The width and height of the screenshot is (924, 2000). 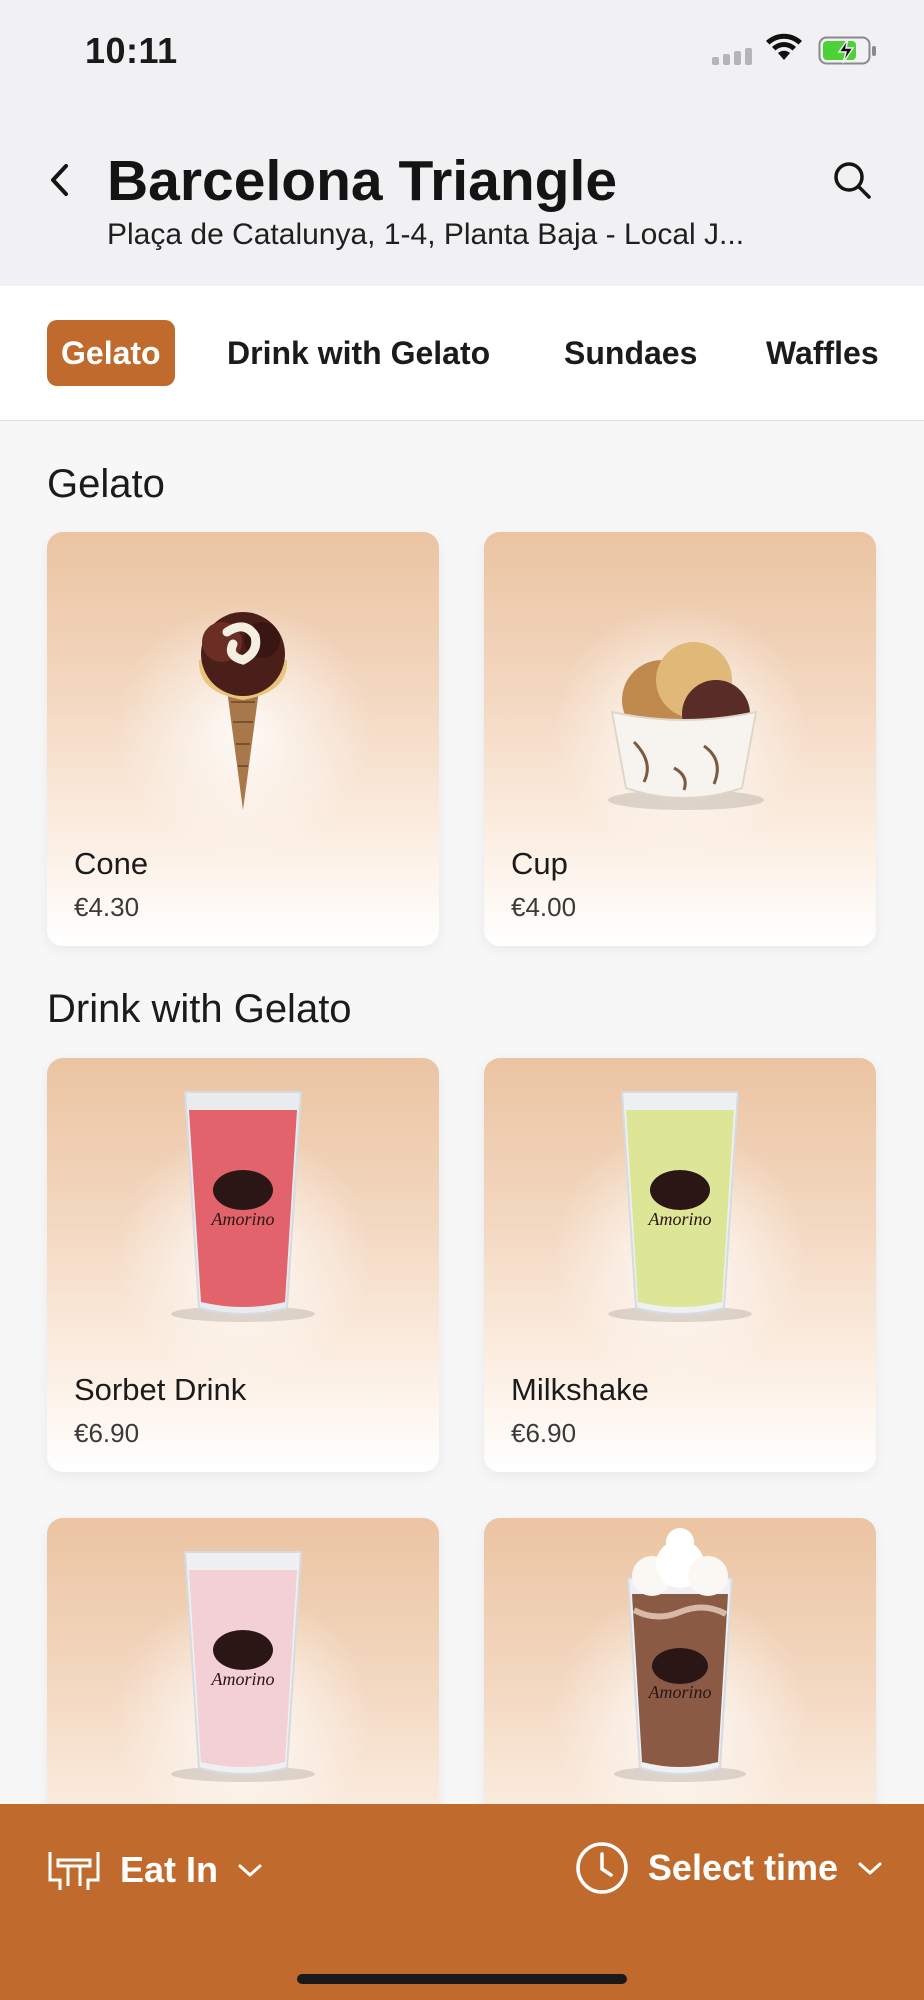 I want to click on order-options-bar: Eat In Select time, so click(x=462, y=1902).